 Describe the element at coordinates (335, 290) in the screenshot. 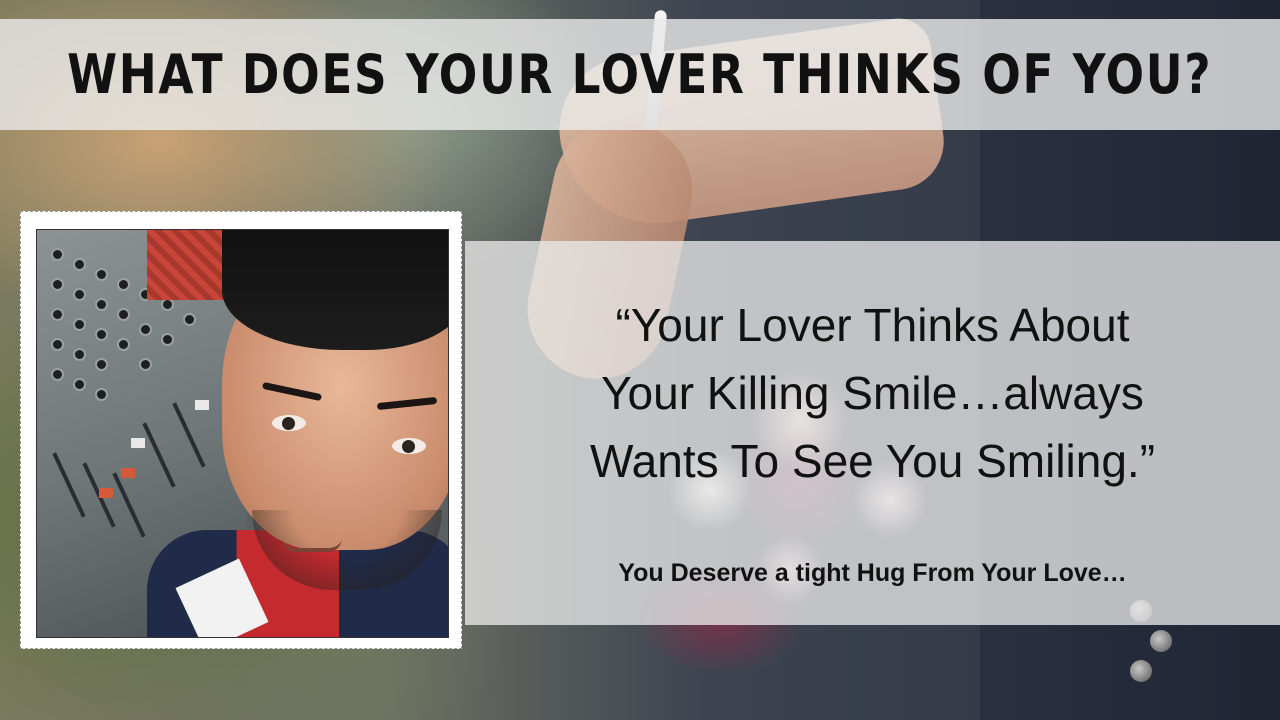

I see `hair` at that location.